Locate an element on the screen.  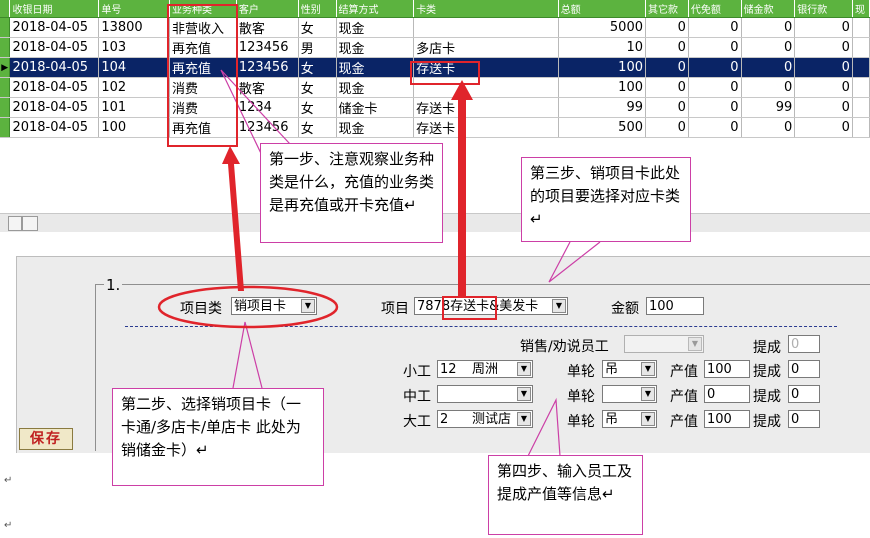
red-highlight-item-value is located at coordinates (469, 308).